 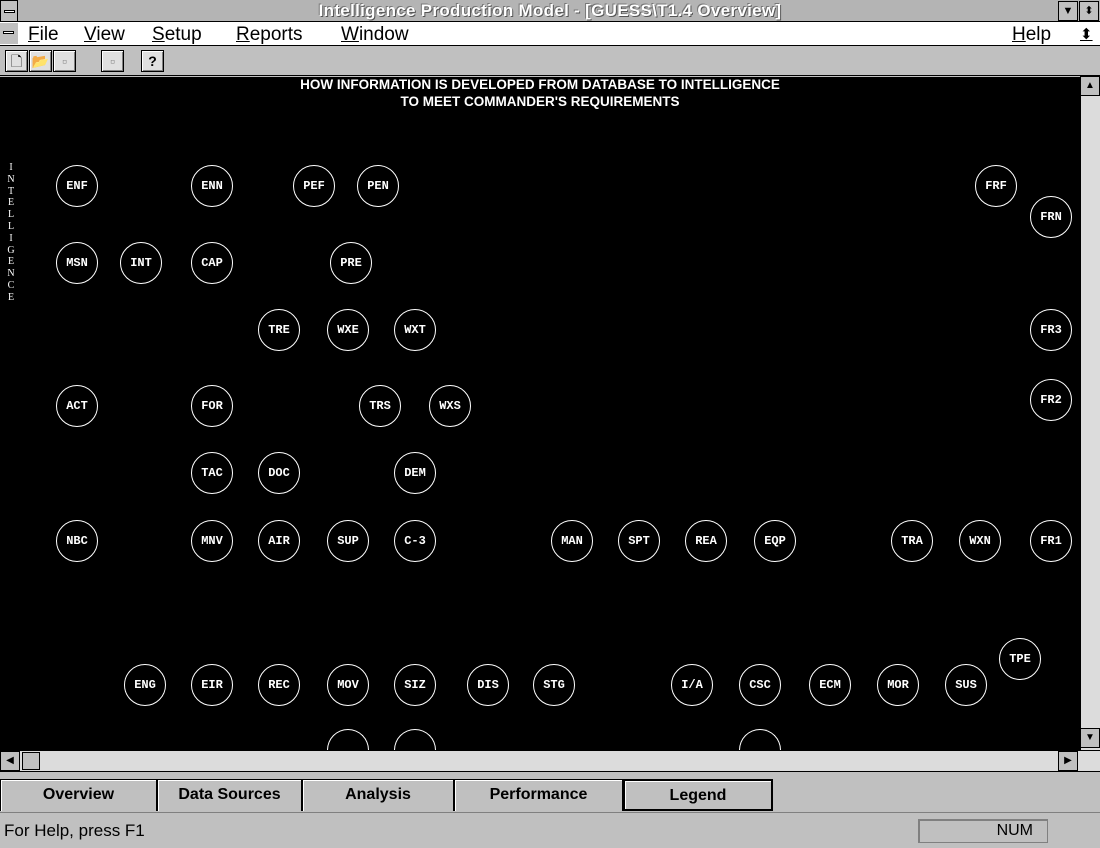 I want to click on diagram-node-frn: FRN, so click(x=1051, y=217).